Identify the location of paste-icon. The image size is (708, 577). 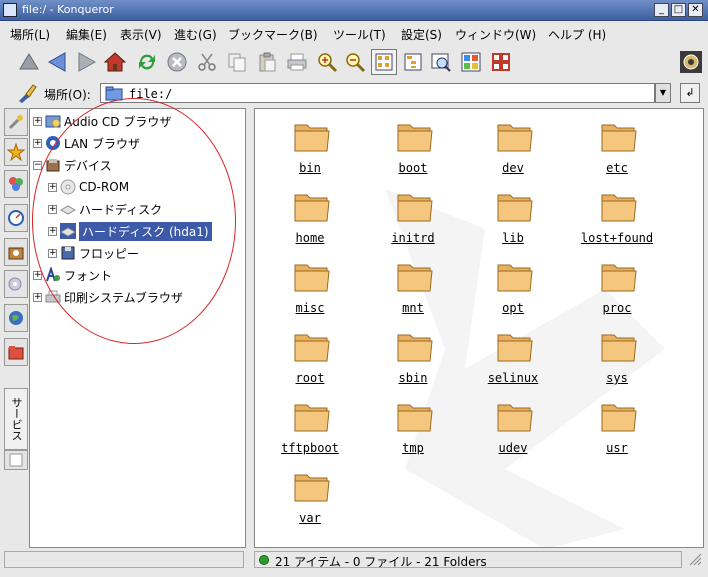
(267, 62).